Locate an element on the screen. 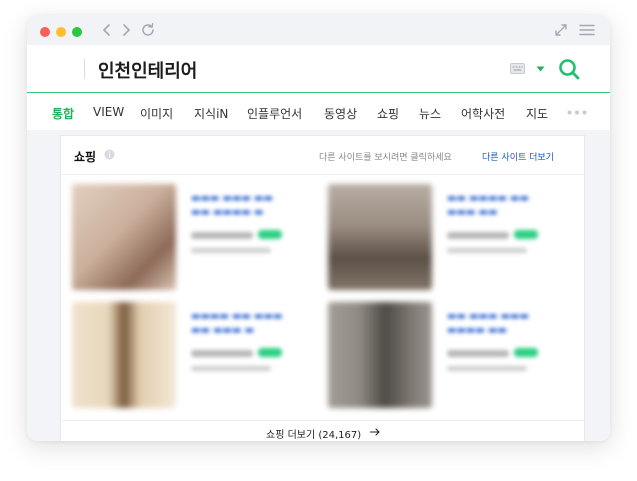 The width and height of the screenshot is (637, 481). expand-icon is located at coordinates (561, 30).